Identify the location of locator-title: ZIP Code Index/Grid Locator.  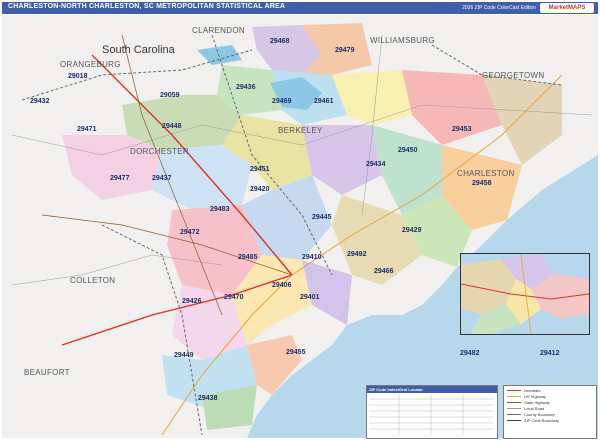
(432, 389).